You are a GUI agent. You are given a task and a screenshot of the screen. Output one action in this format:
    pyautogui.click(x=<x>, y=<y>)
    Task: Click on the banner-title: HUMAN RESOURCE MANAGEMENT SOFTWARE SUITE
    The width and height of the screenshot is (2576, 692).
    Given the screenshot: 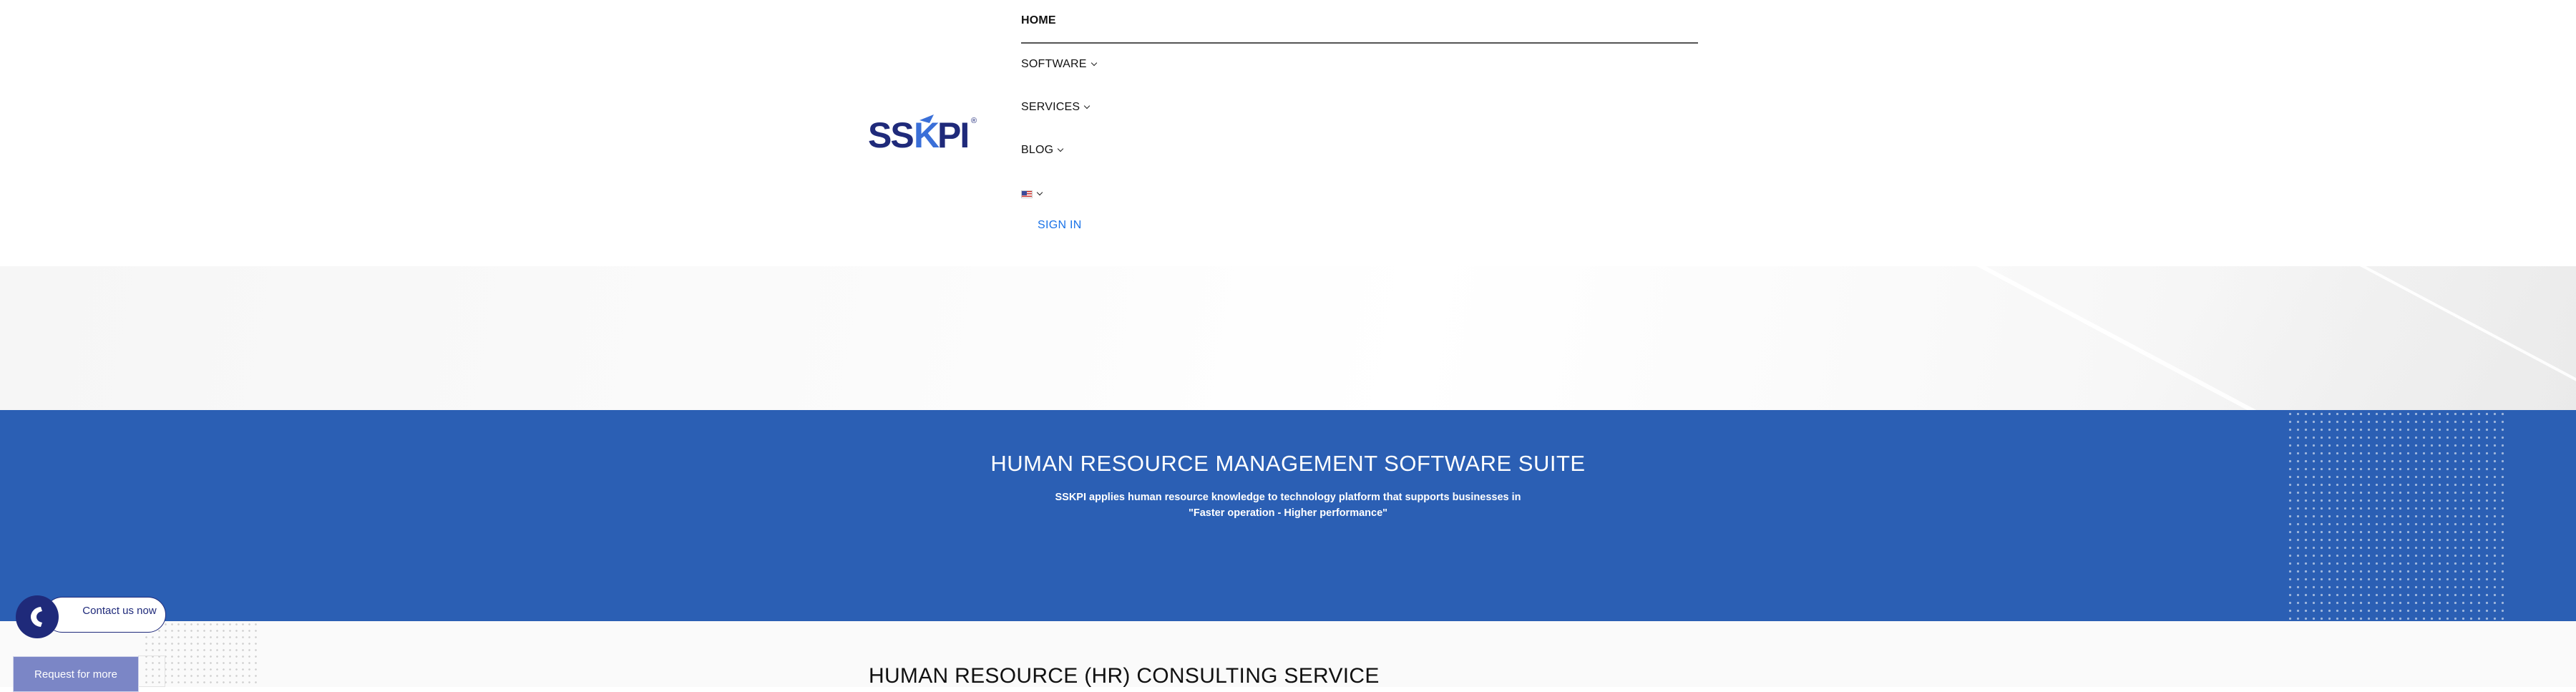 What is the action you would take?
    pyautogui.click(x=1288, y=463)
    